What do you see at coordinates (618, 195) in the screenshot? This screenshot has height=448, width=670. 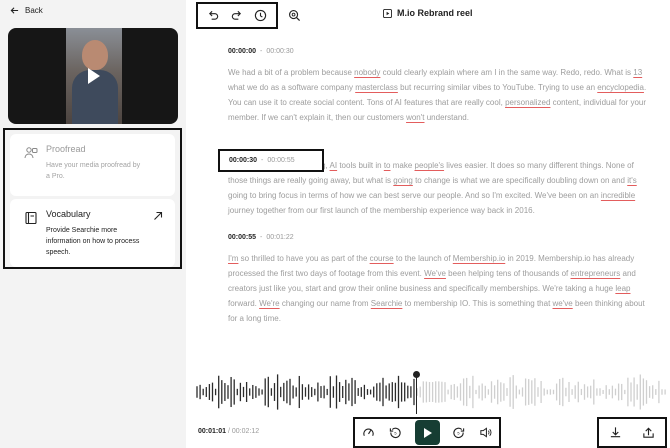 I see `flagged-word: incredible` at bounding box center [618, 195].